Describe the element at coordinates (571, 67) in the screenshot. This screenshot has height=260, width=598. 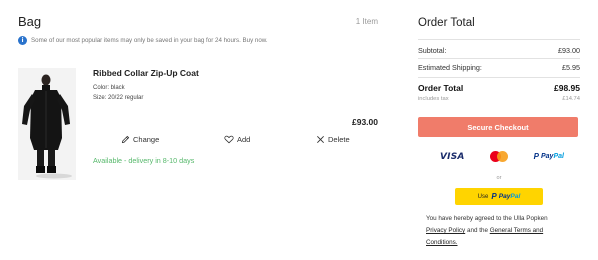
I see `shipping-value: £5.95` at that location.